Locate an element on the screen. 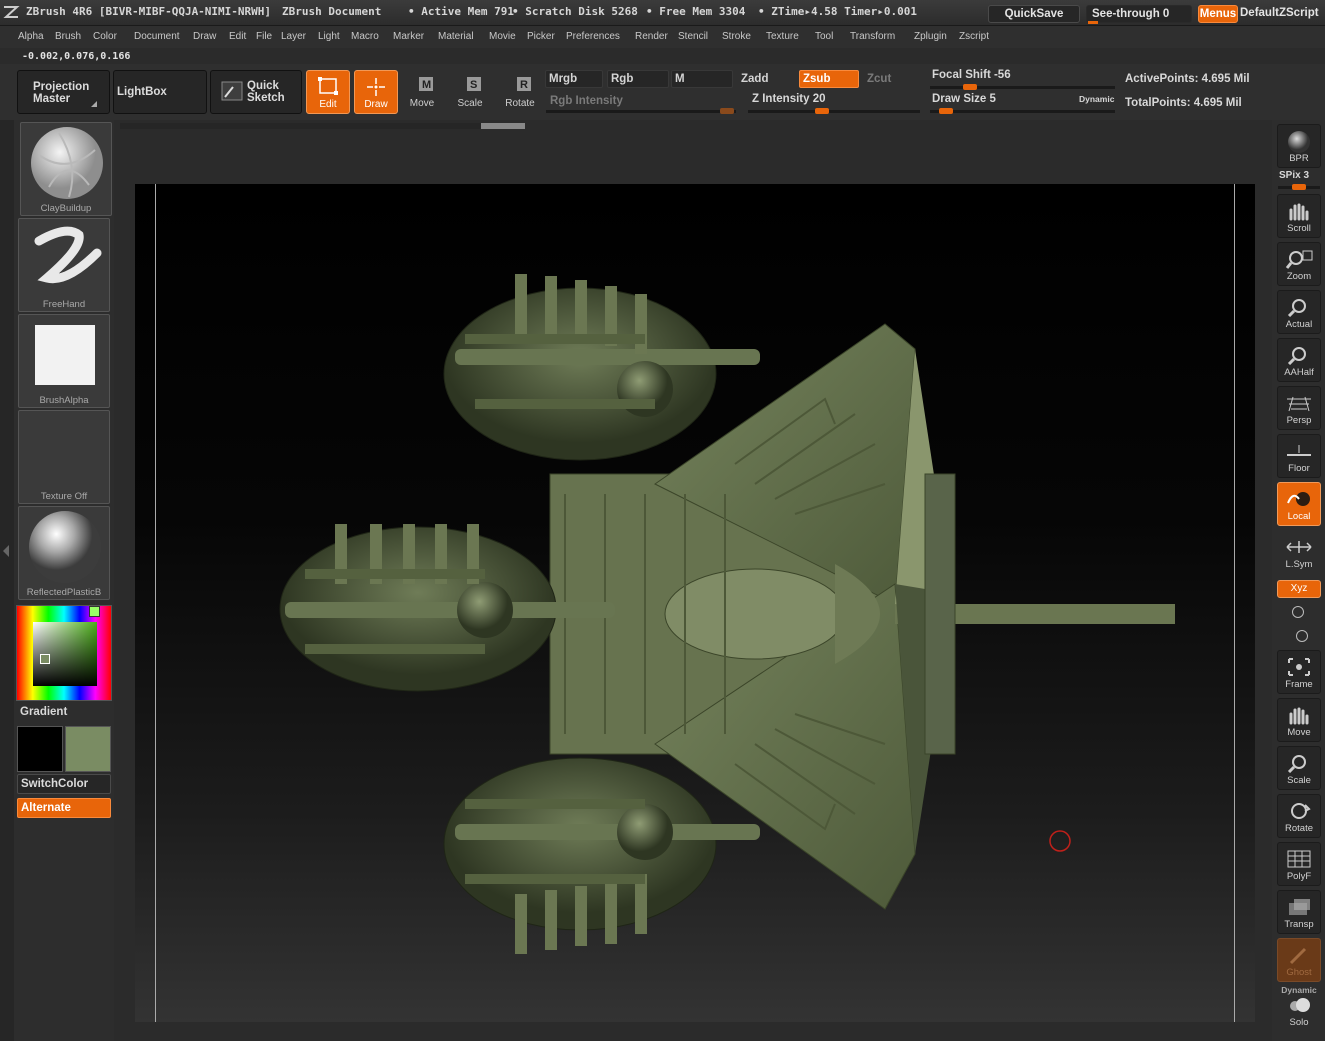 Image resolution: width=1325 pixels, height=1041 pixels. menu-macro: Macro is located at coordinates (365, 36).